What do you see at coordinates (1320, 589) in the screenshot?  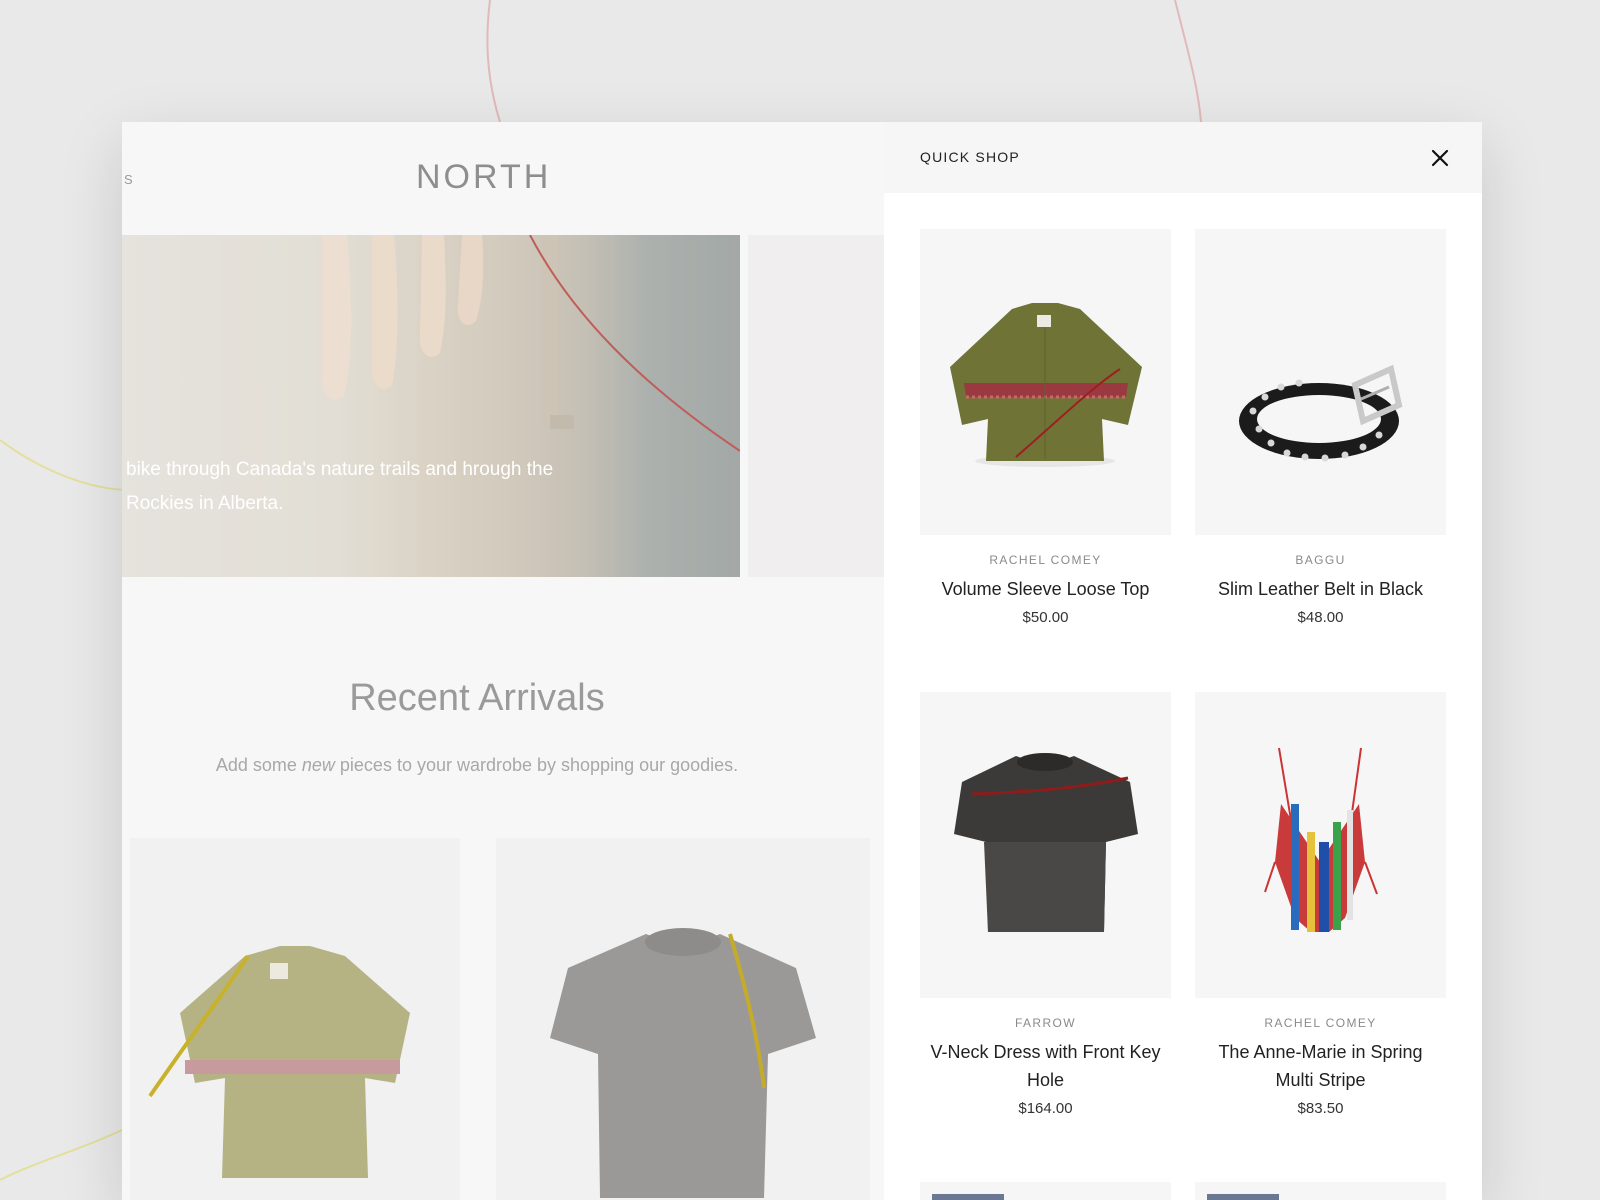 I see `product-name: Slim Leather Belt in Black` at bounding box center [1320, 589].